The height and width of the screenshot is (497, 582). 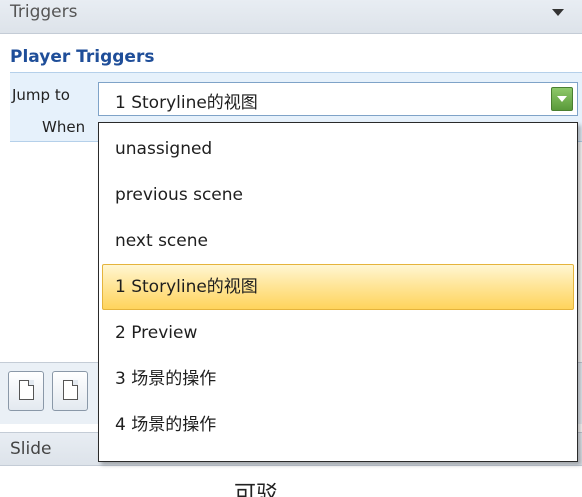 I want to click on dropdown-option-unassigned: unassigned, so click(x=338, y=149).